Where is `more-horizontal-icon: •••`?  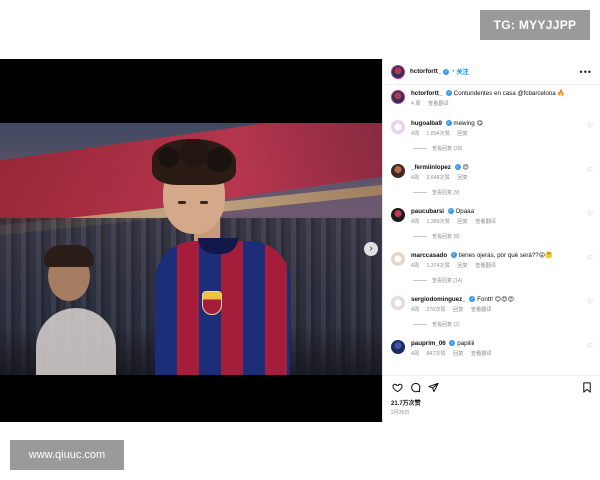
more-horizontal-icon: ••• is located at coordinates (586, 72).